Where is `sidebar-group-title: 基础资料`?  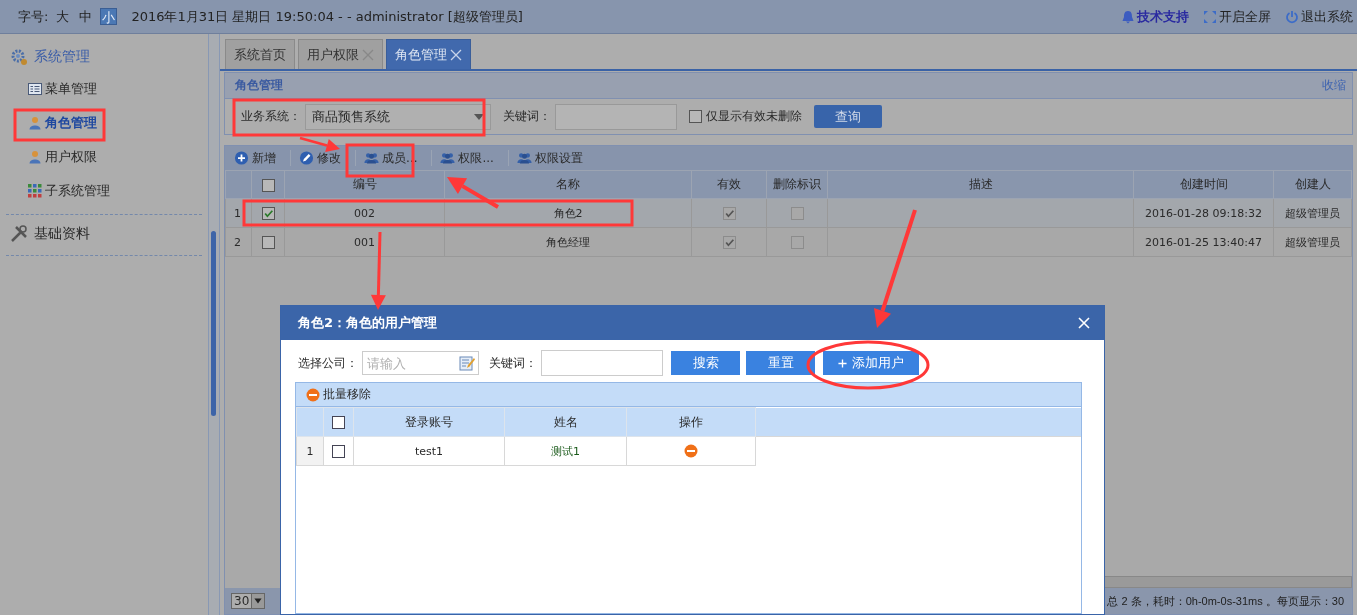
sidebar-group-title: 基础资料 is located at coordinates (50, 234).